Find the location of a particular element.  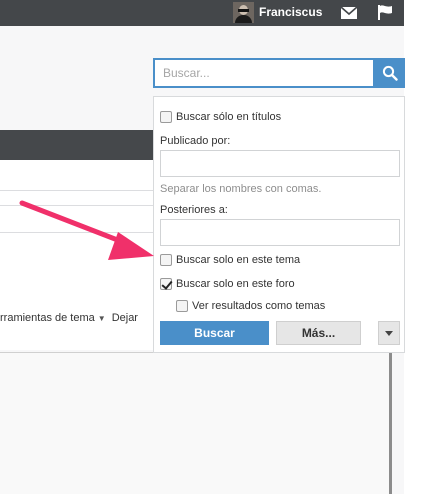

after-date-label: Posteriores a: is located at coordinates (194, 210).